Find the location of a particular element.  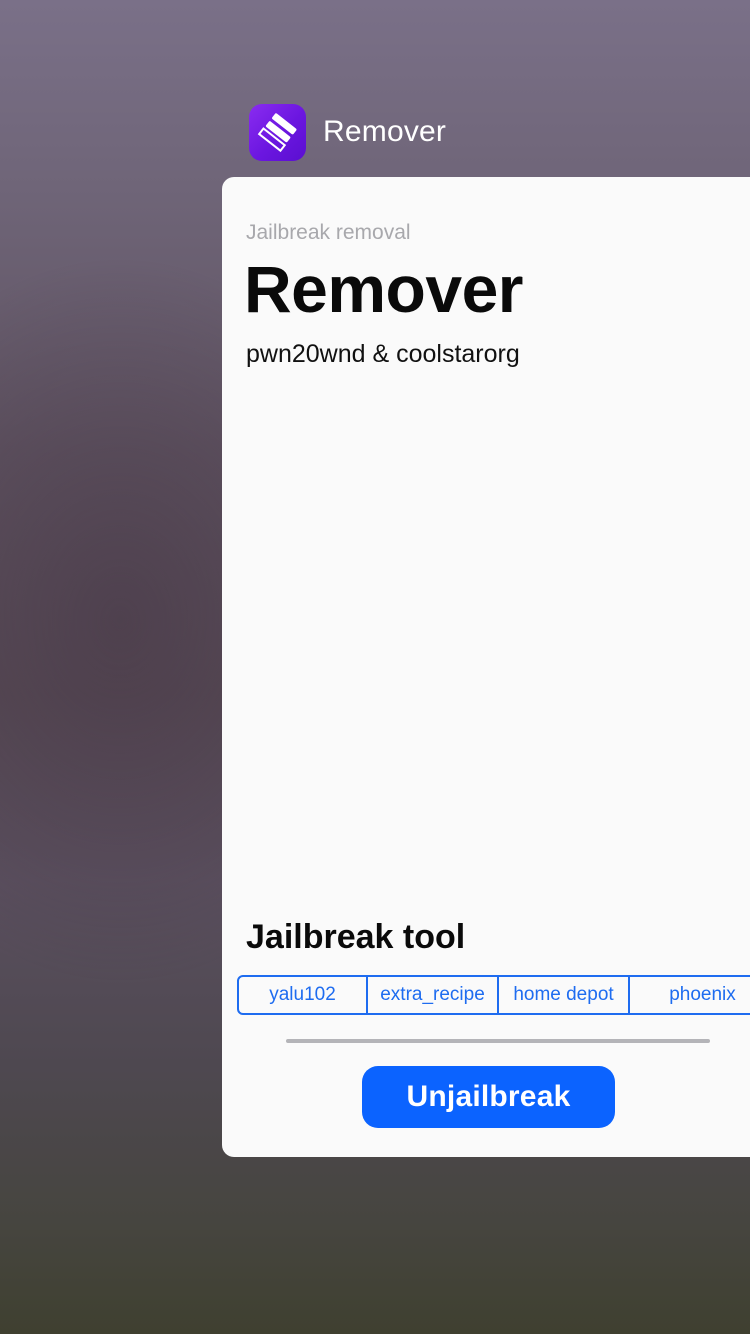

segment-phoenix: phoenix is located at coordinates (690, 995).